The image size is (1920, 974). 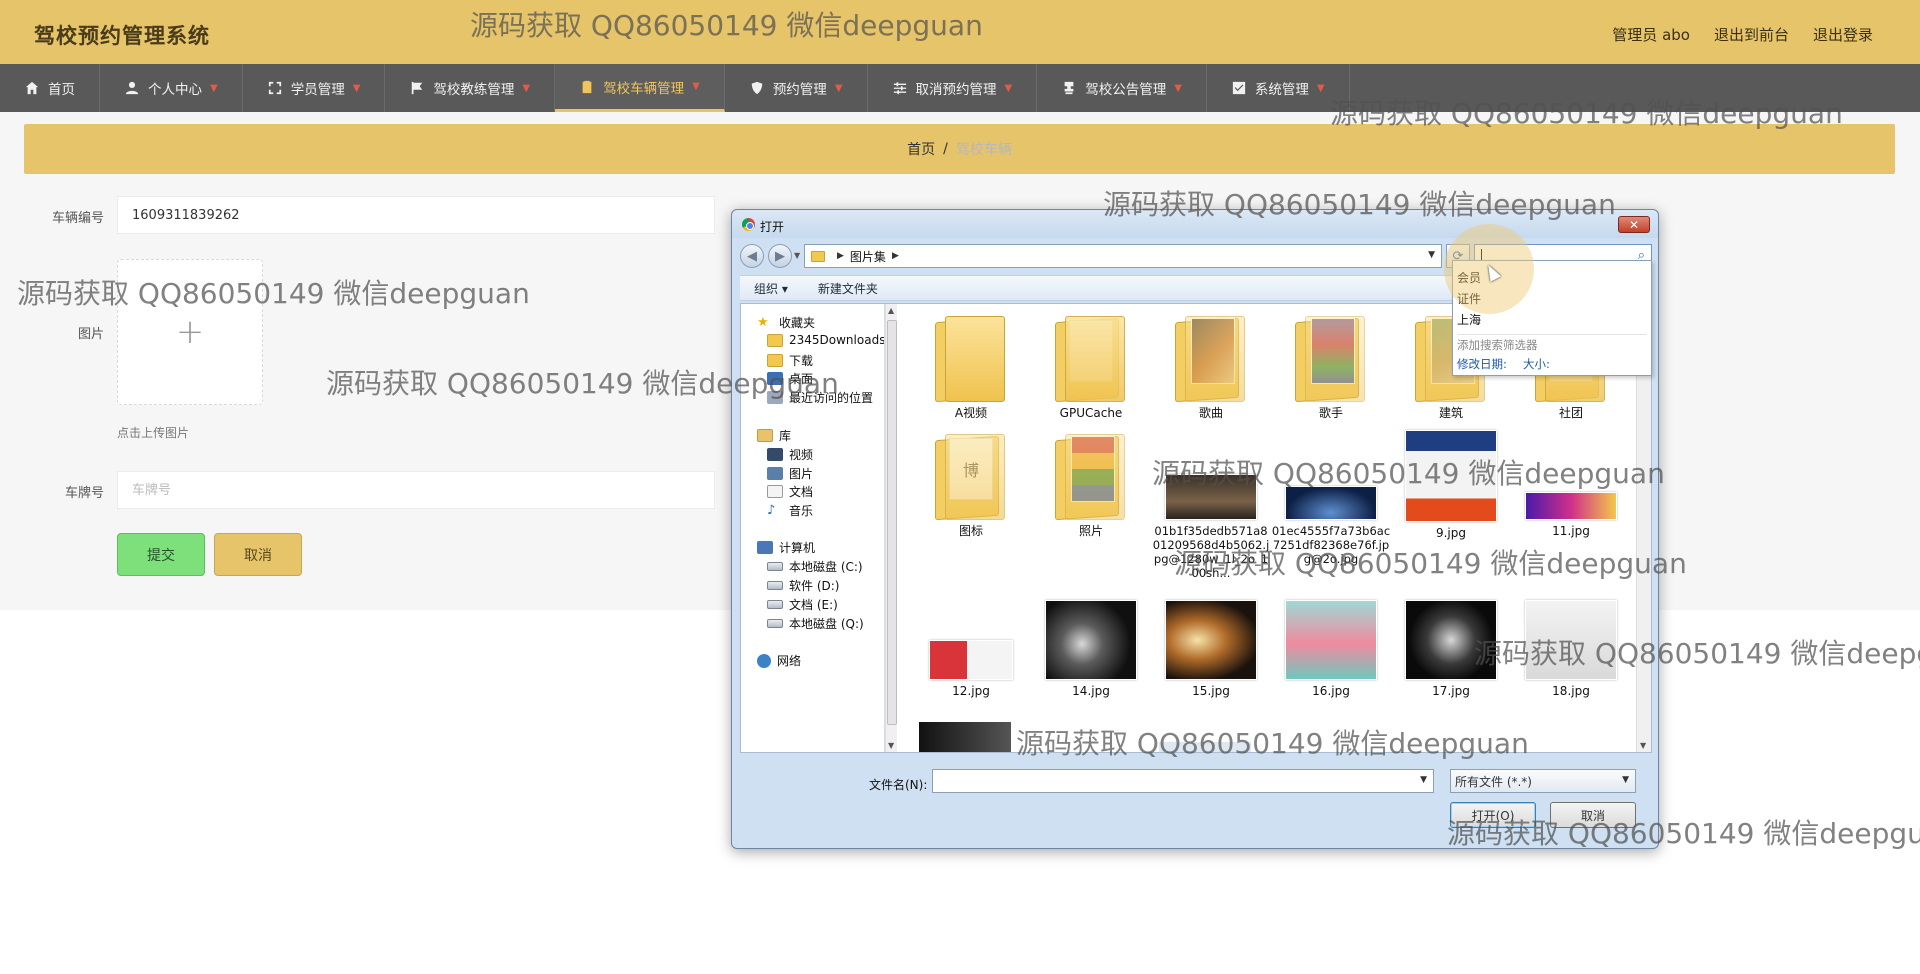 I want to click on back-to-front-link: 退出到前台, so click(x=1751, y=34).